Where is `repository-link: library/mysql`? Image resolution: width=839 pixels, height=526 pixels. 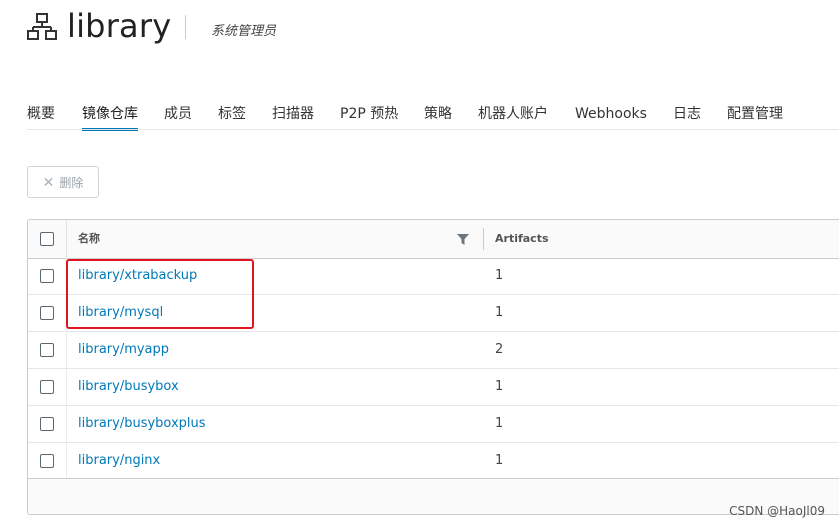
repository-link: library/mysql is located at coordinates (120, 313).